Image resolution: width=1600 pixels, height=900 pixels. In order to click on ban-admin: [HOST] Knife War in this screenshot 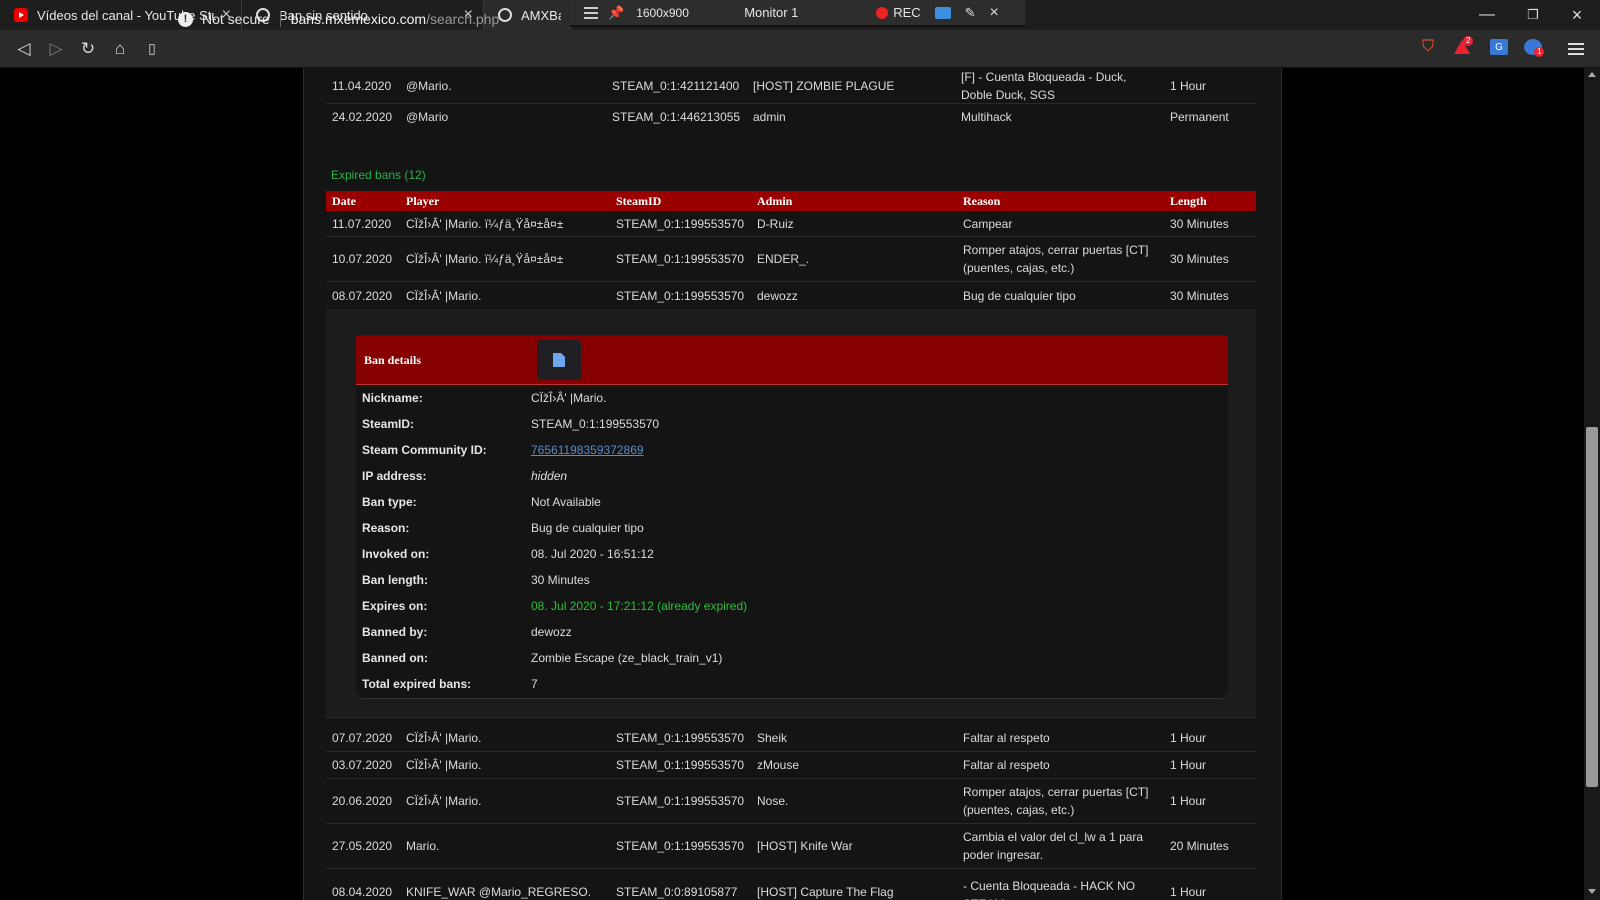, I will do `click(805, 846)`.